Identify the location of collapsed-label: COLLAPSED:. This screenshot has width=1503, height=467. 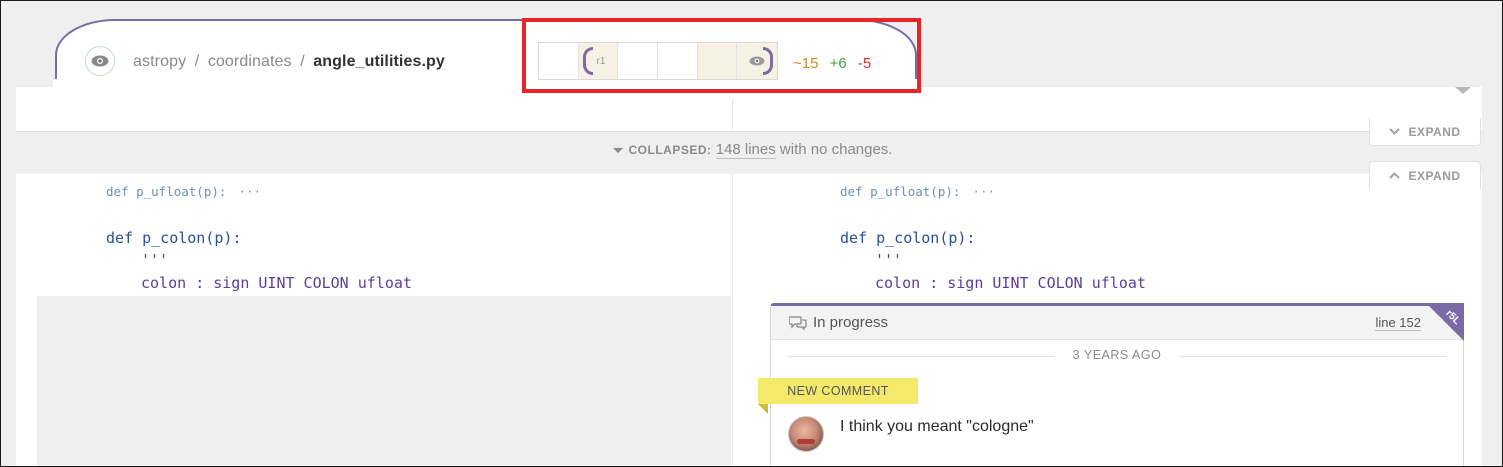
(670, 150).